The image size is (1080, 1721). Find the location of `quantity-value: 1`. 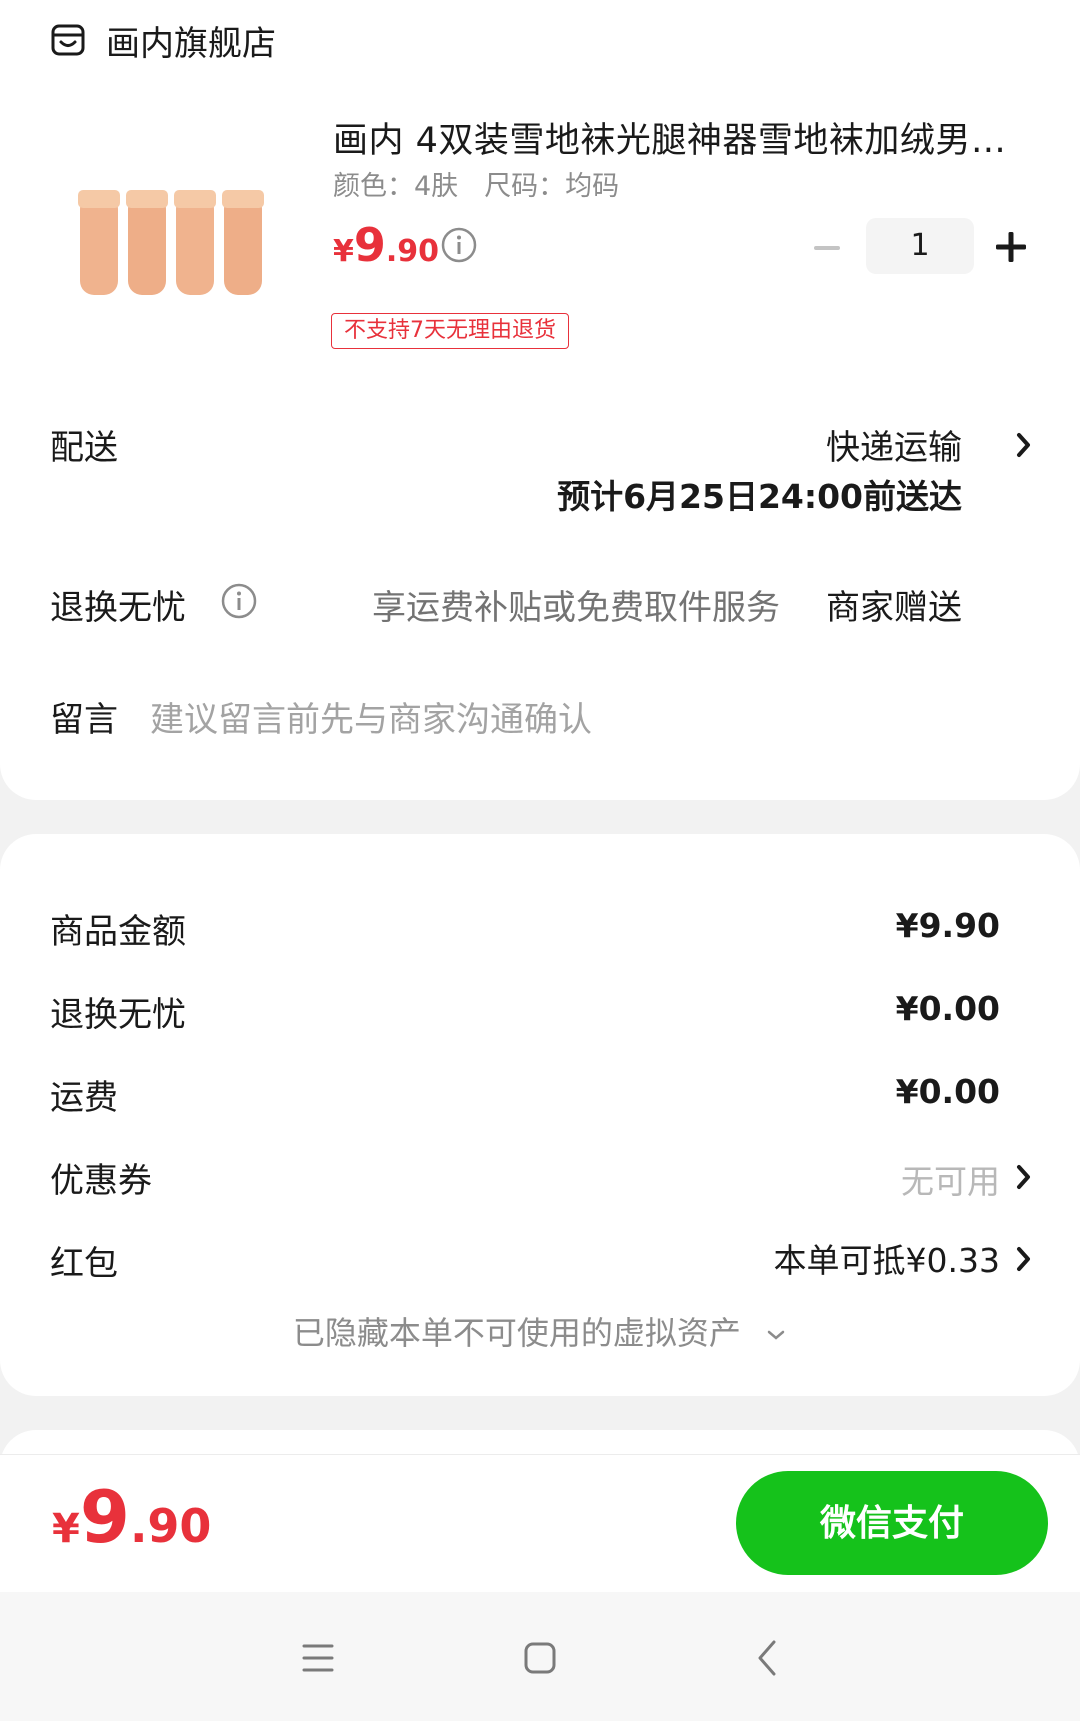

quantity-value: 1 is located at coordinates (920, 246).